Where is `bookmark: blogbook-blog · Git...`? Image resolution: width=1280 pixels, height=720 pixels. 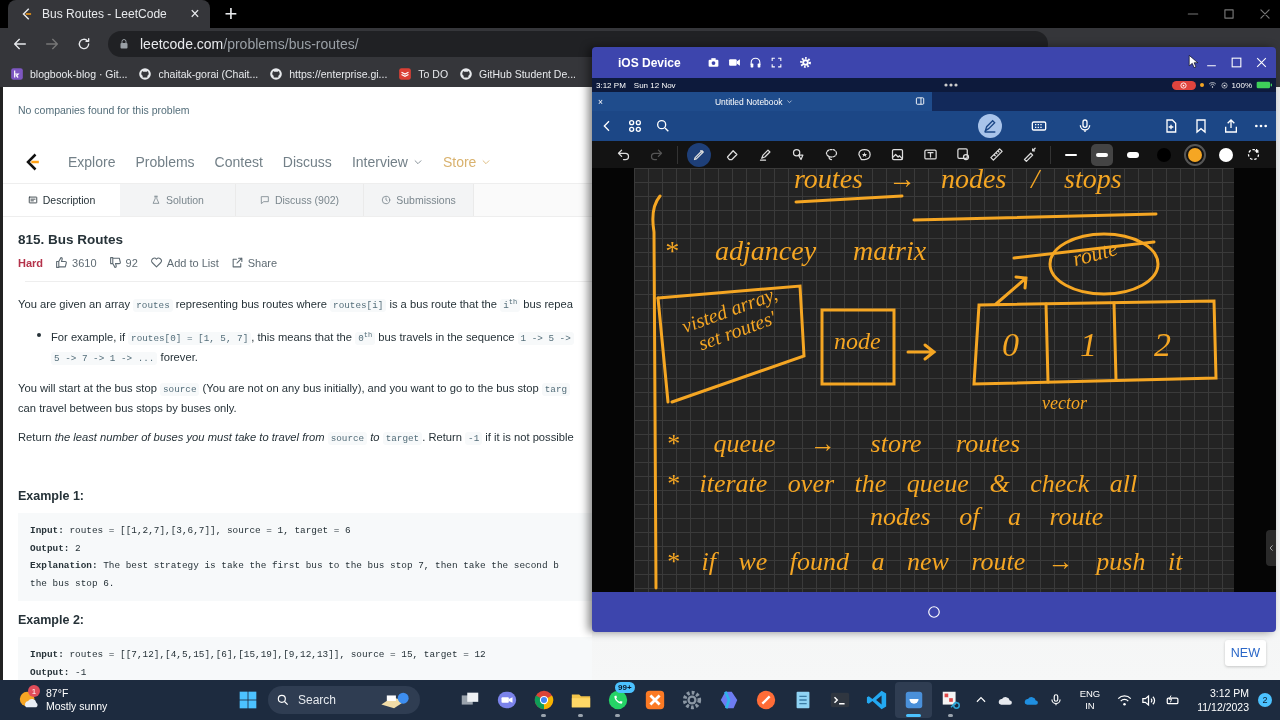
bookmark: blogbook-blog · Git... is located at coordinates (69, 73).